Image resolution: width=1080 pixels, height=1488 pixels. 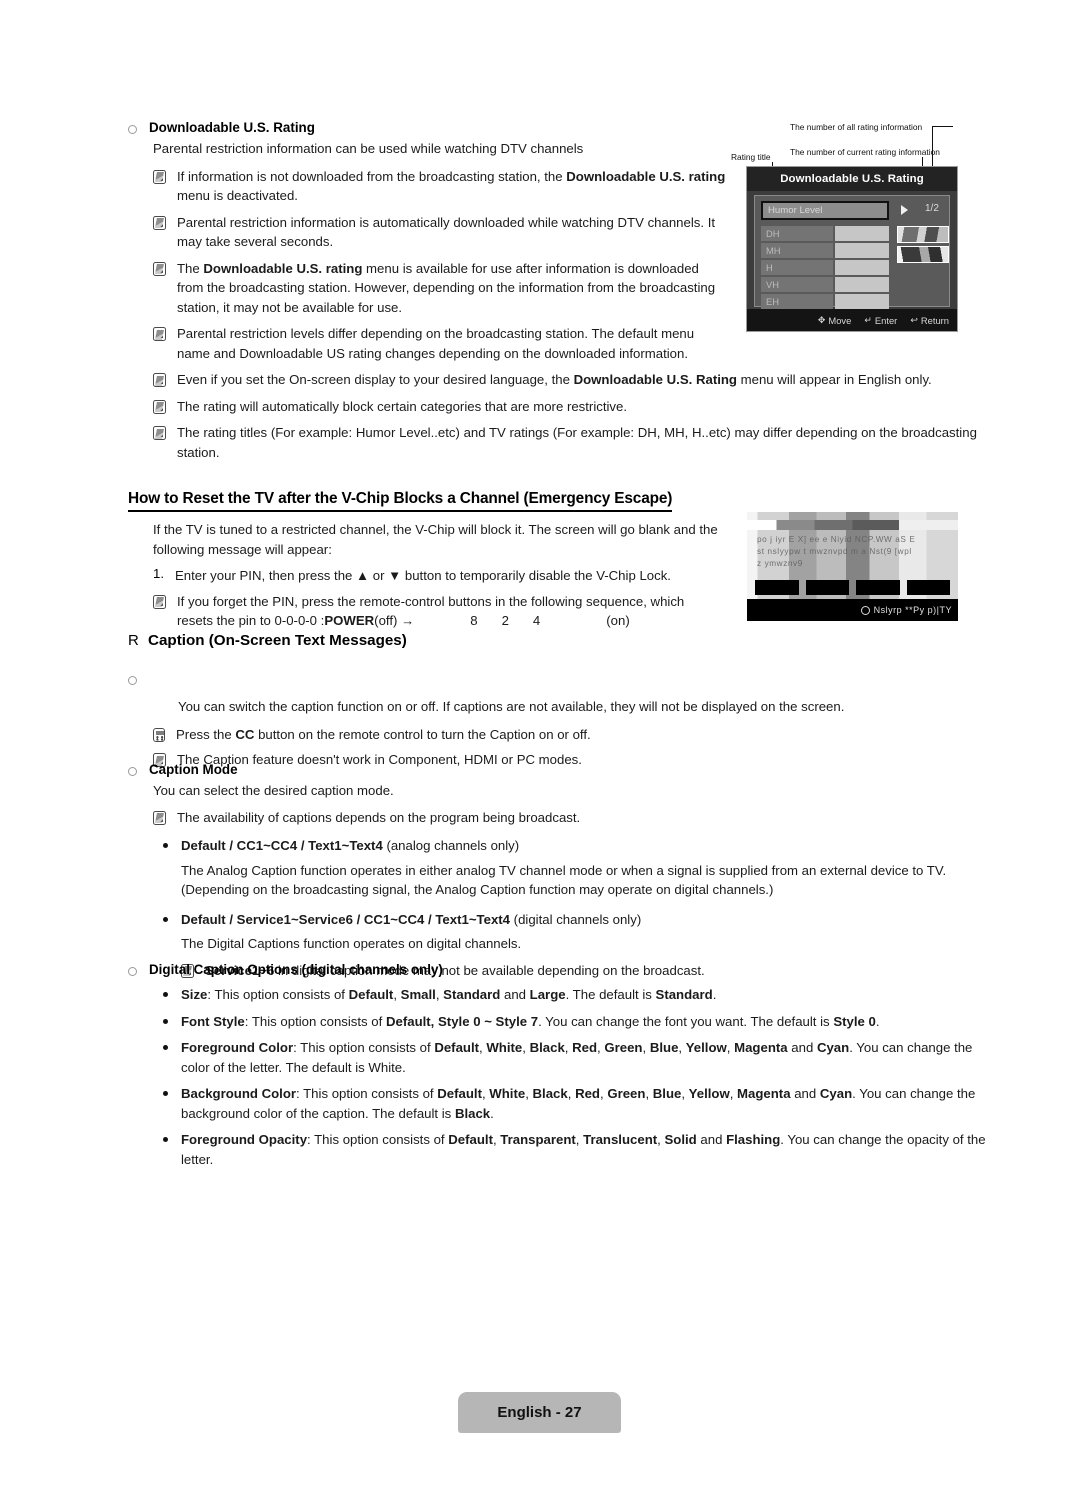 I want to click on osd-rating-label: VH, so click(x=797, y=284).